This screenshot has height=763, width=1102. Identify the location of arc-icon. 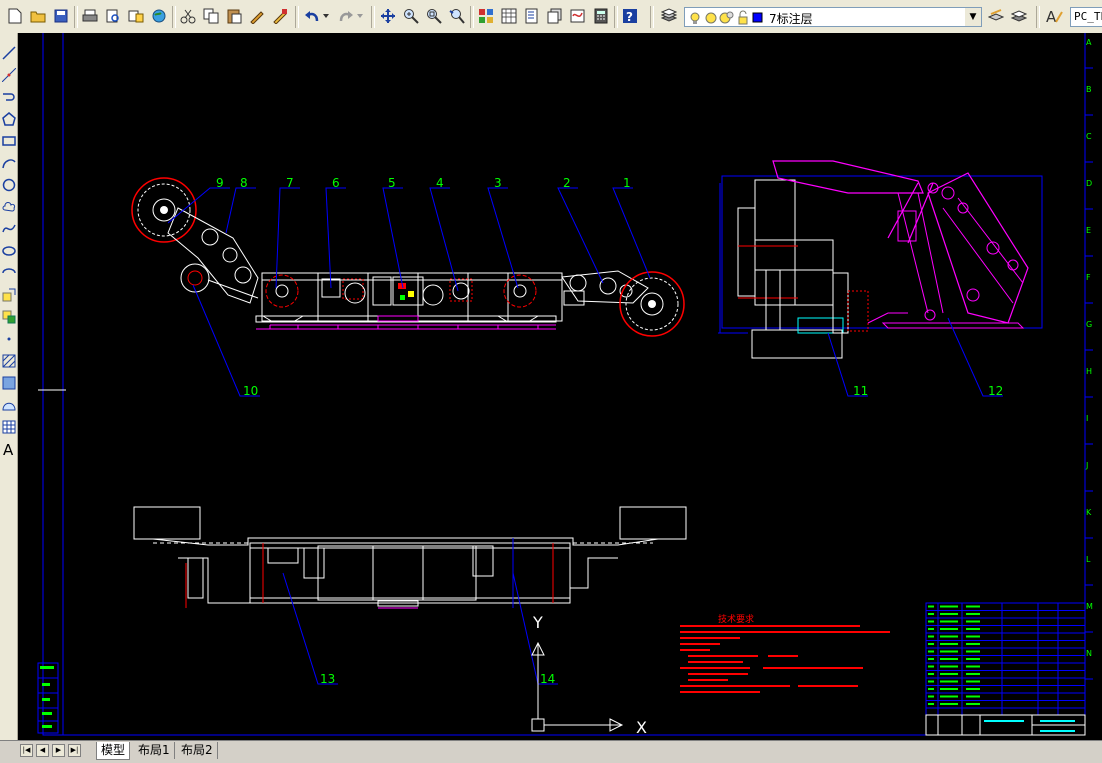
(8, 163).